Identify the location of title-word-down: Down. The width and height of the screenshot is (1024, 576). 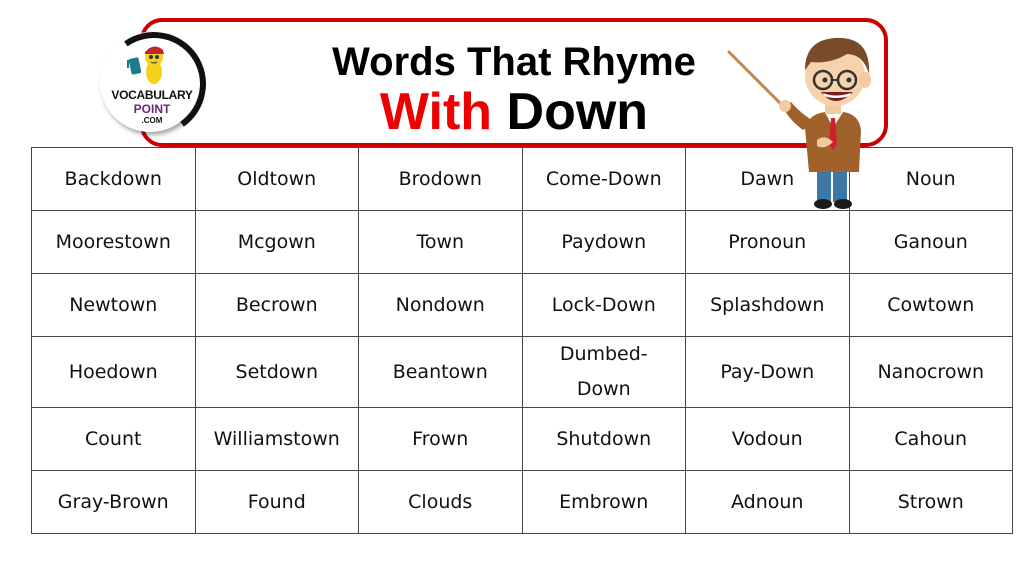
(577, 112).